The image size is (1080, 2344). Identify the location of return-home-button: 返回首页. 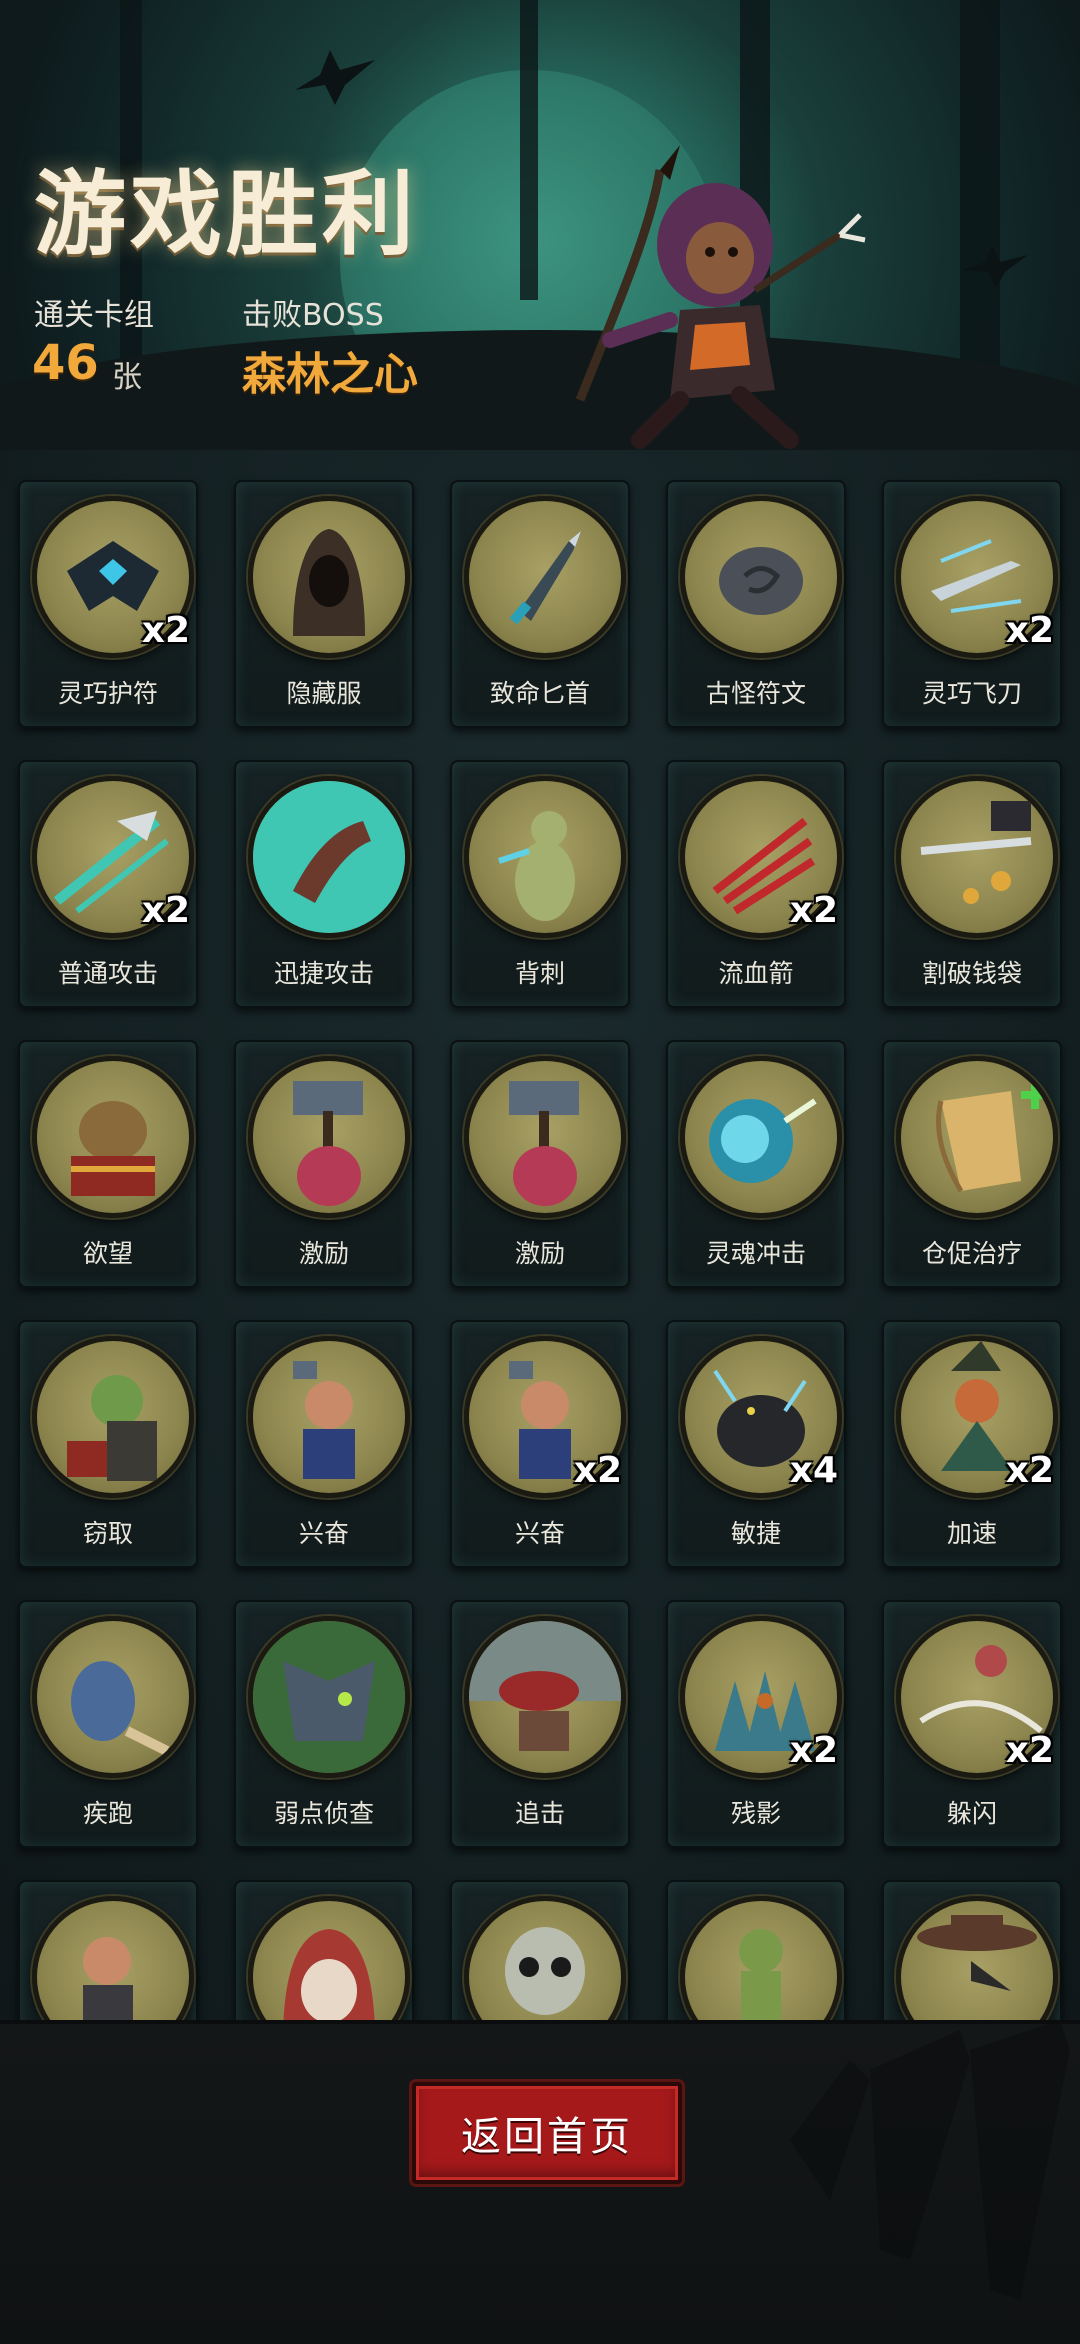
(547, 2133).